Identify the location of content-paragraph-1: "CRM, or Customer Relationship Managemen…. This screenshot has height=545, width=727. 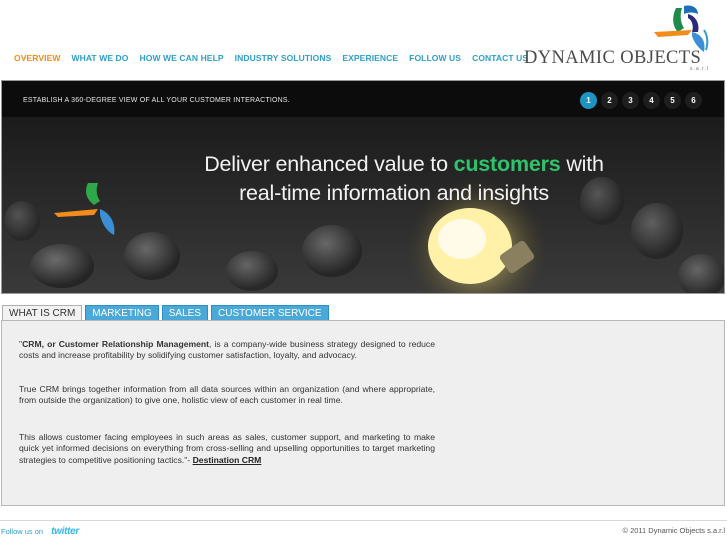
(227, 350).